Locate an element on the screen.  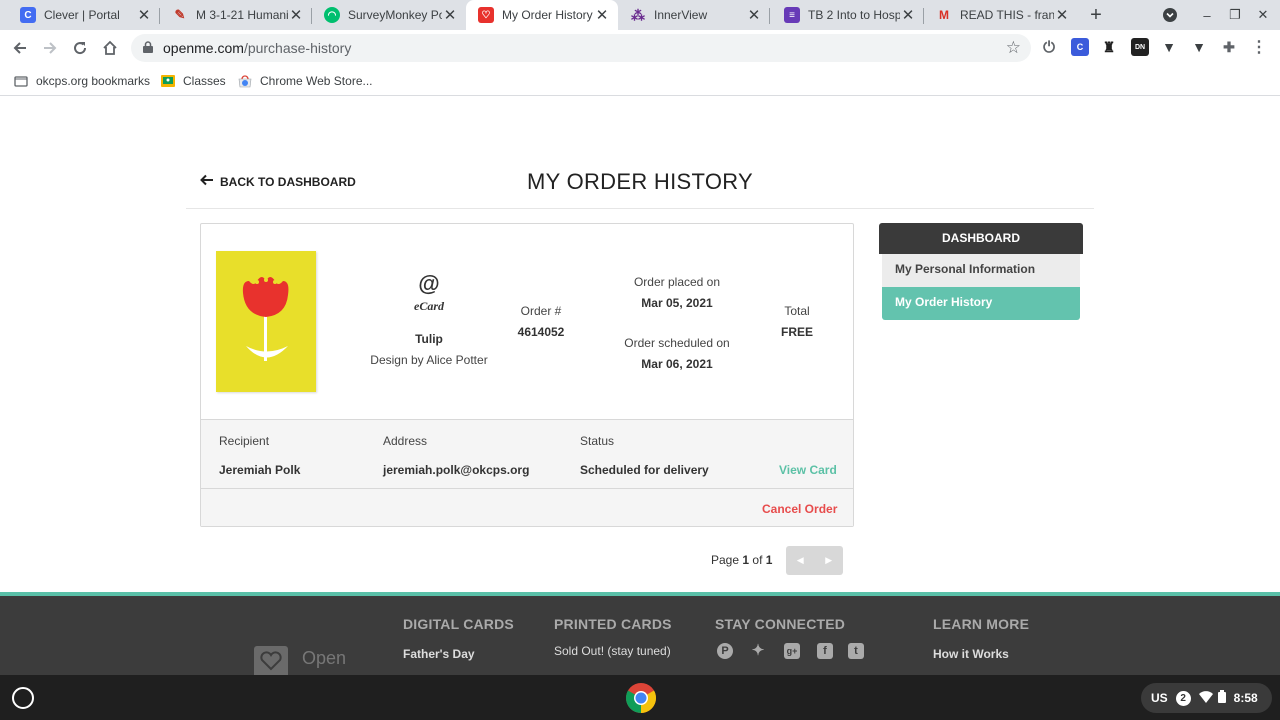
window-close-icon: ✕ is located at coordinates (1263, 15).